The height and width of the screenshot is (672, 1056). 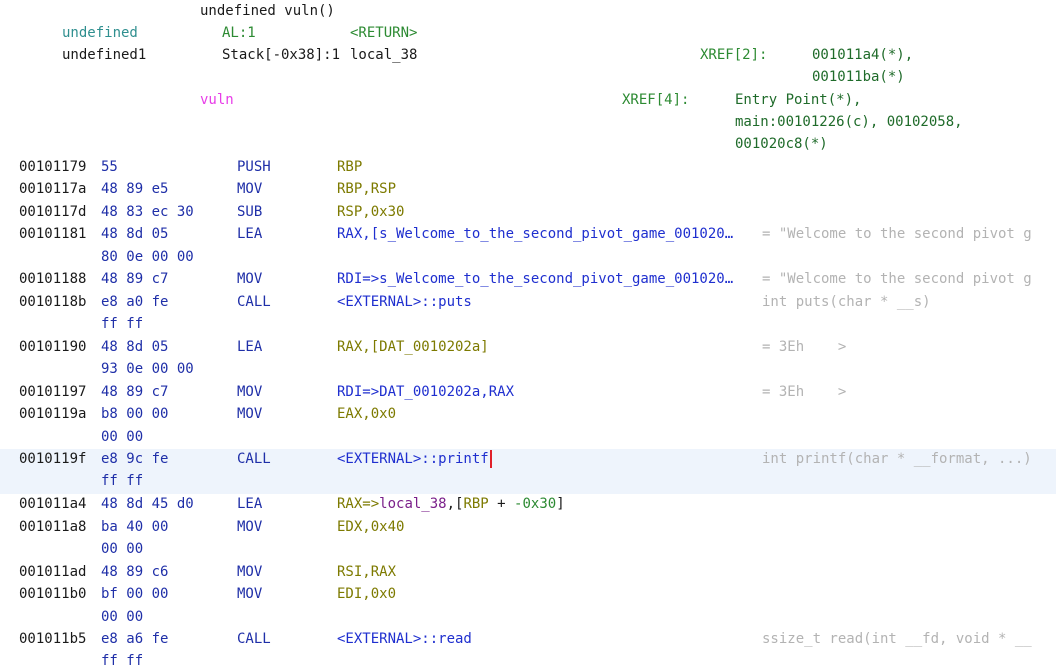 I want to click on instruction-operands: RBP,RSP, so click(x=366, y=189).